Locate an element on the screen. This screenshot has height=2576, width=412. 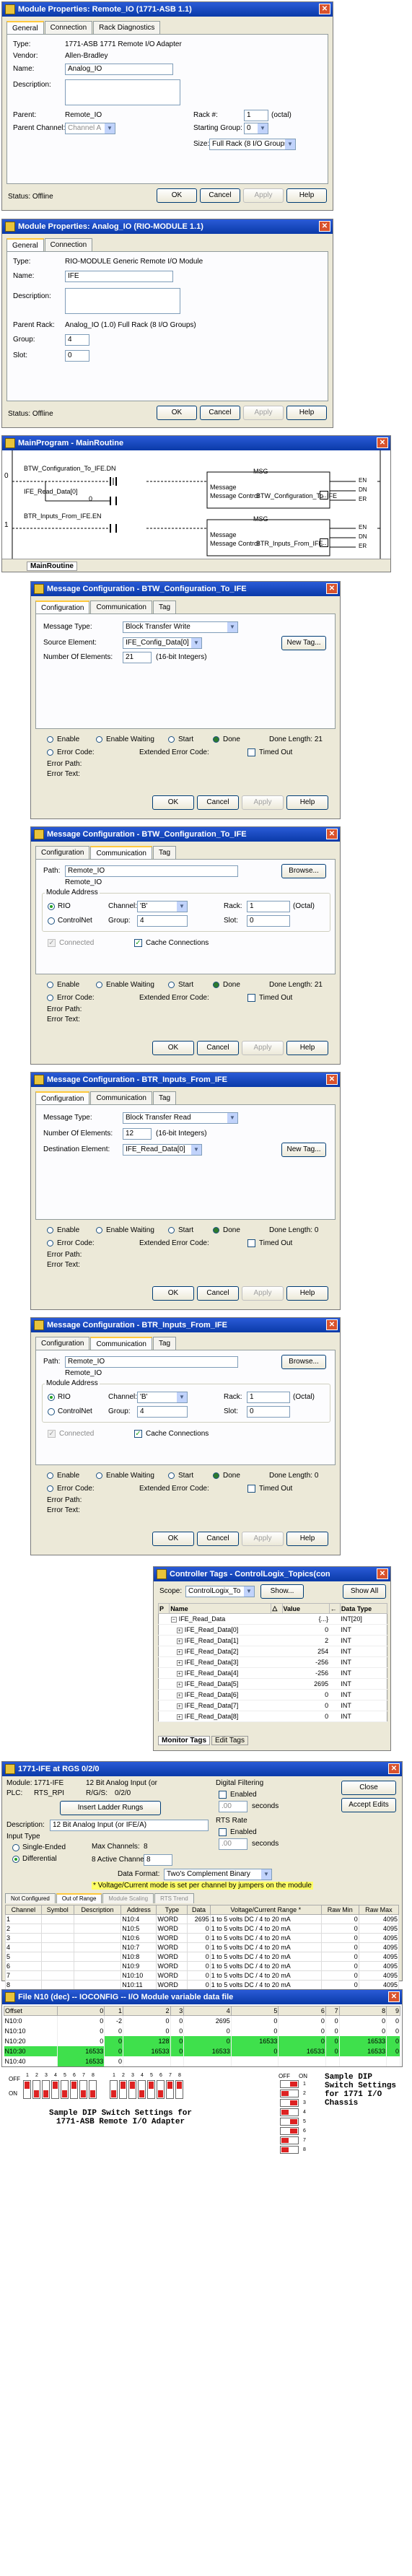
data-cell: 2695 is located at coordinates (207, 2020).